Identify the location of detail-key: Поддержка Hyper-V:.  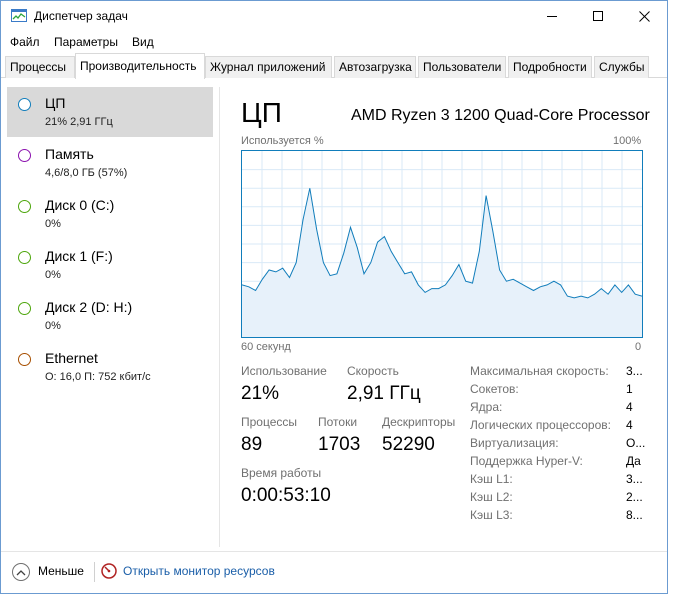
(526, 461).